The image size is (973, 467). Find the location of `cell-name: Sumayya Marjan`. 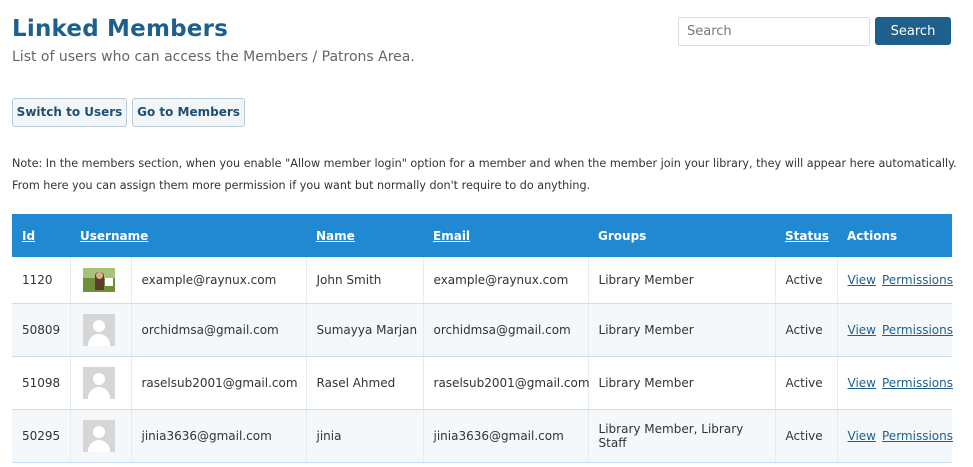

cell-name: Sumayya Marjan is located at coordinates (365, 330).